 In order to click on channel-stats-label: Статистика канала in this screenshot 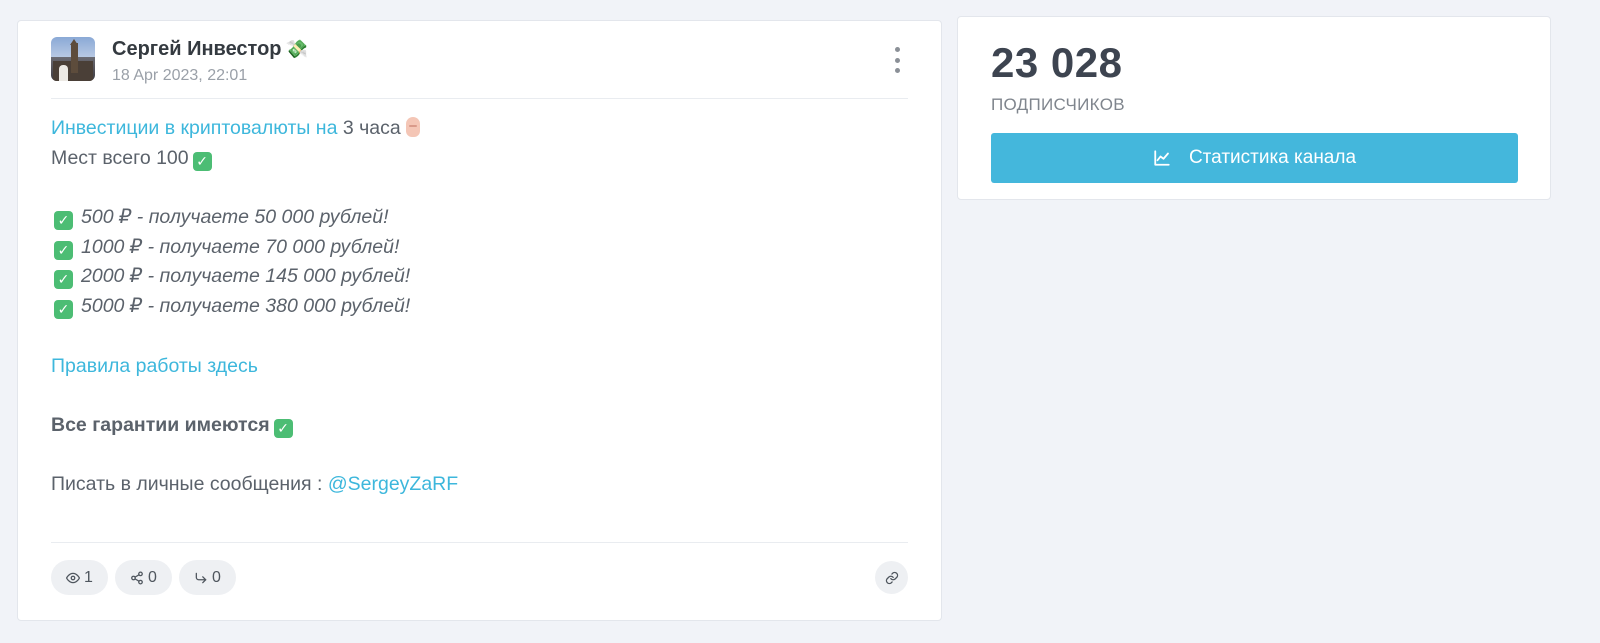, I will do `click(1272, 157)`.